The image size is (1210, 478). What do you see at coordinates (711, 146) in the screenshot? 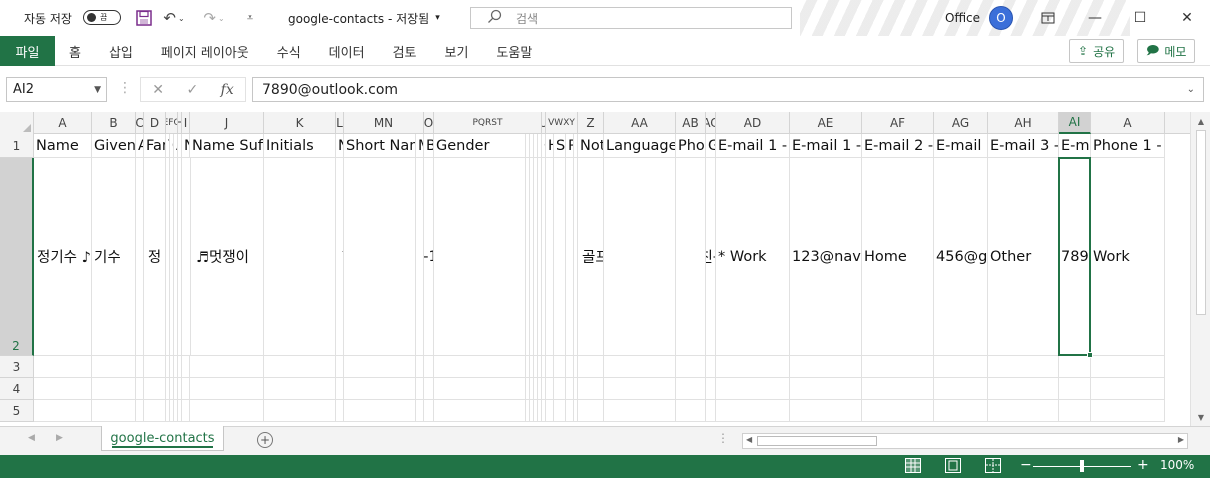
I see `cell-ac1: Group Membership` at bounding box center [711, 146].